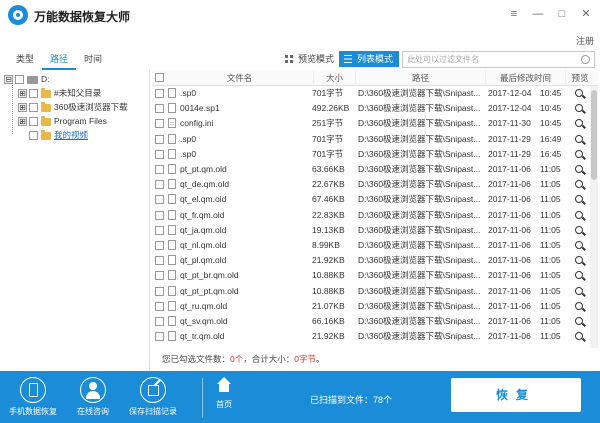 Image resolution: width=600 pixels, height=423 pixels. Describe the element at coordinates (8, 80) in the screenshot. I see `collapse-icon: ⊟` at that location.